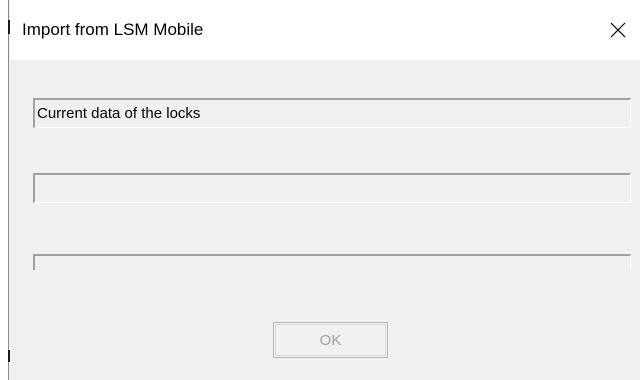  I want to click on close-button, so click(618, 30).